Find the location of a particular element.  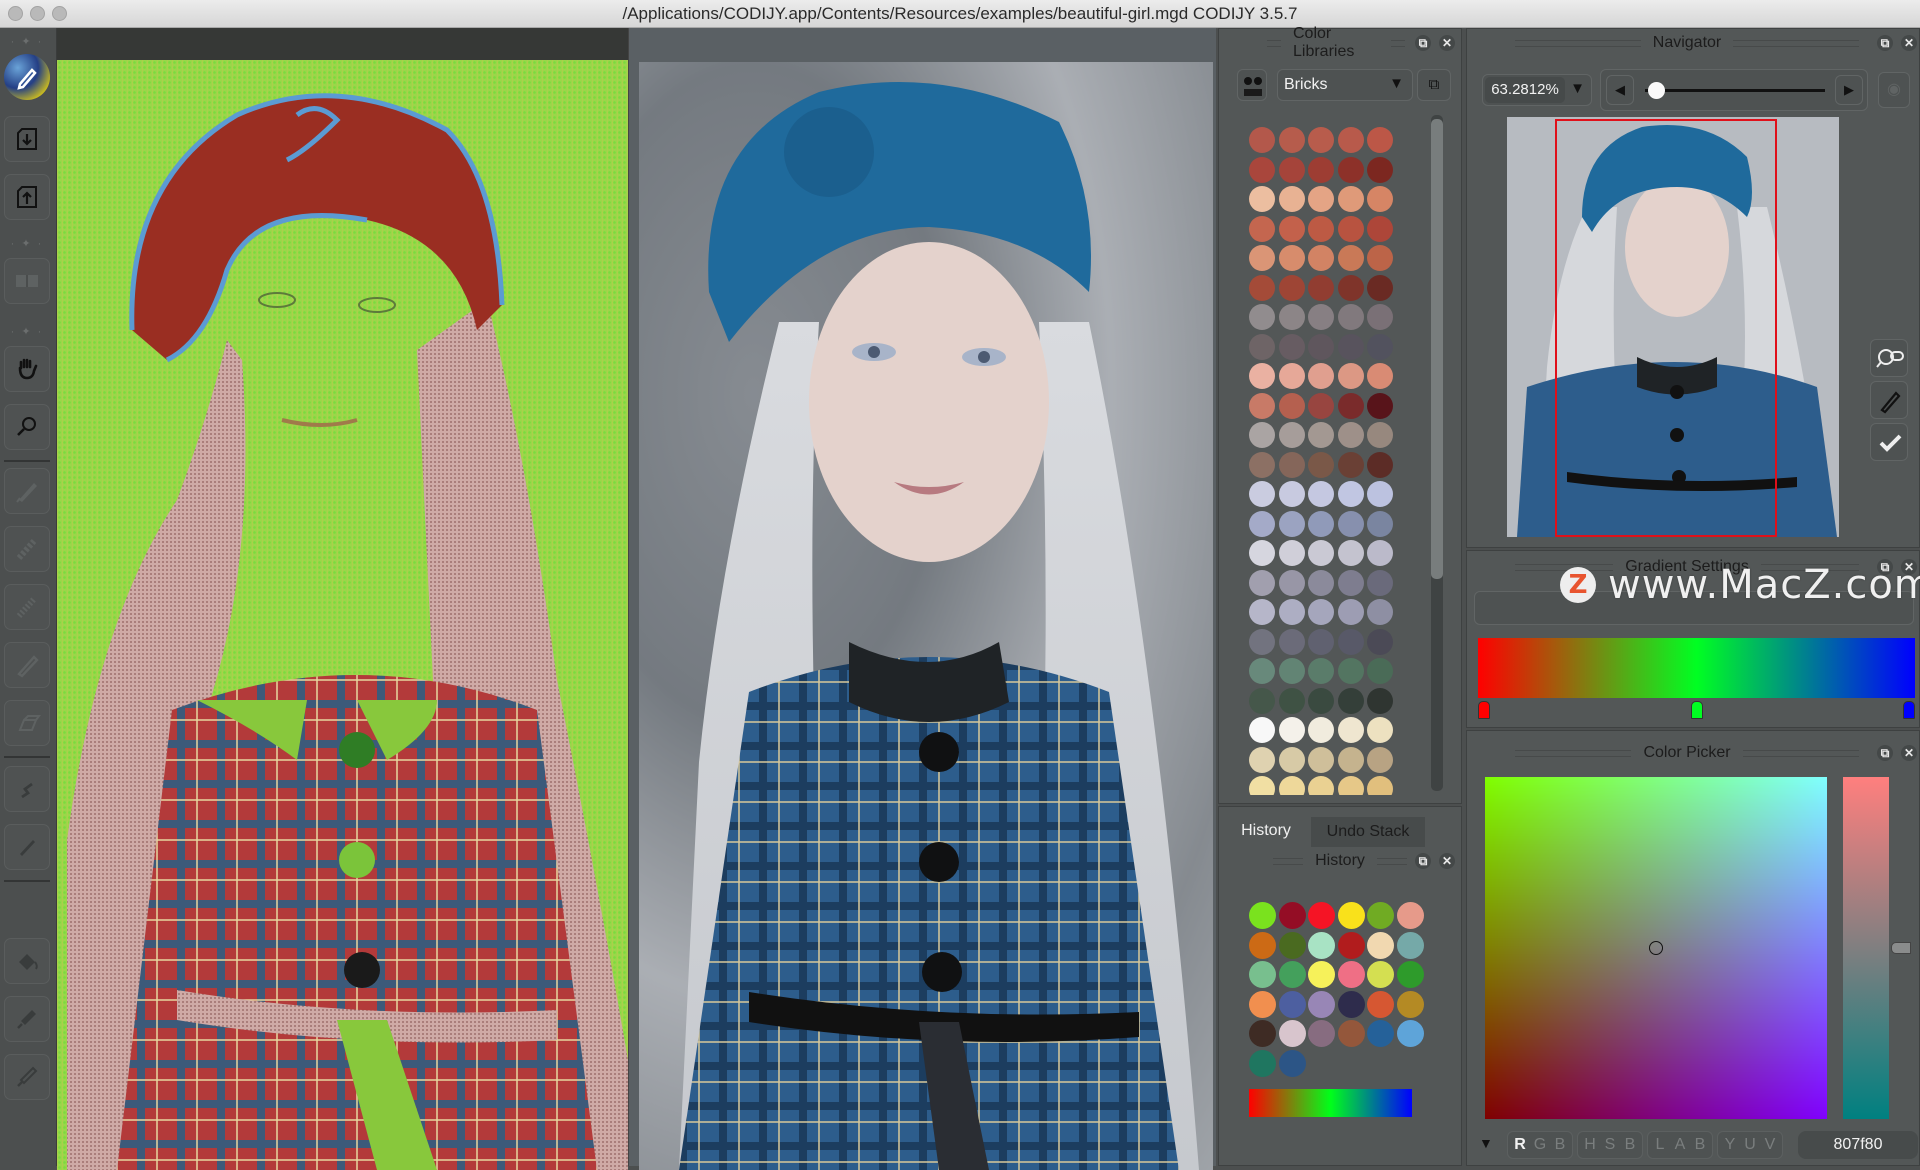

fill-tool is located at coordinates (27, 961).